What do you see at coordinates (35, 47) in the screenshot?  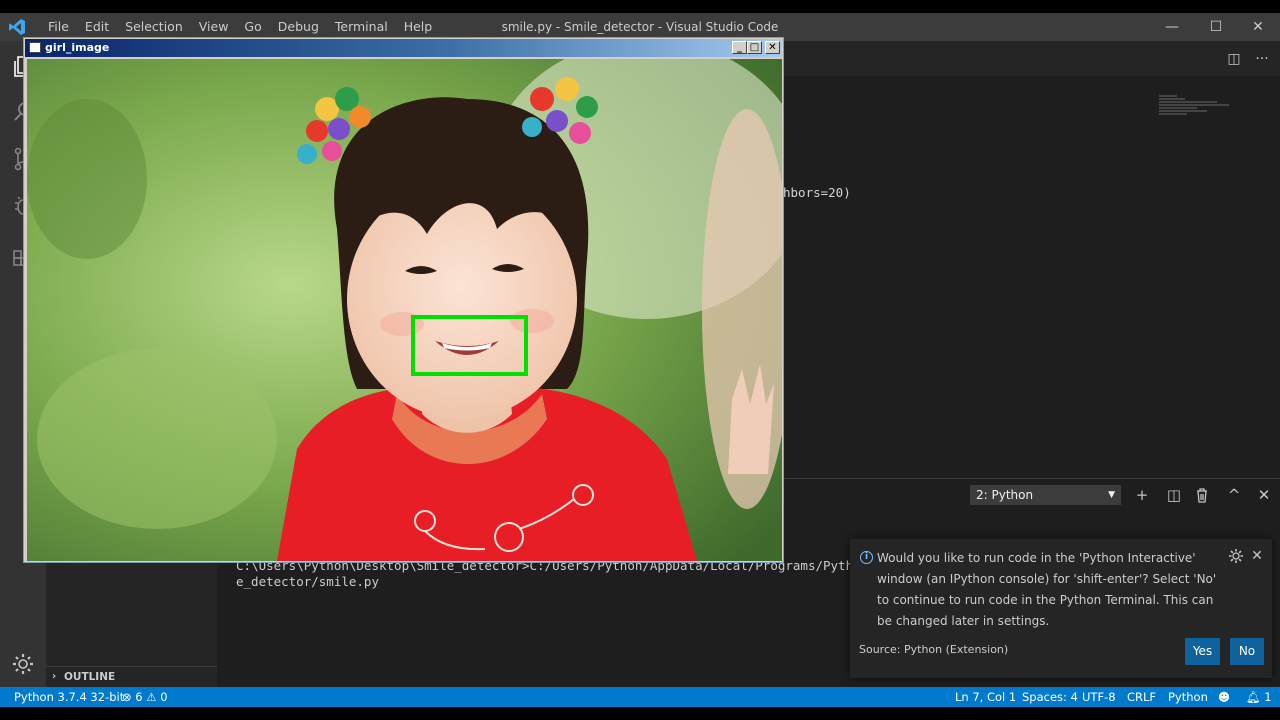 I see `app-window-icon` at bounding box center [35, 47].